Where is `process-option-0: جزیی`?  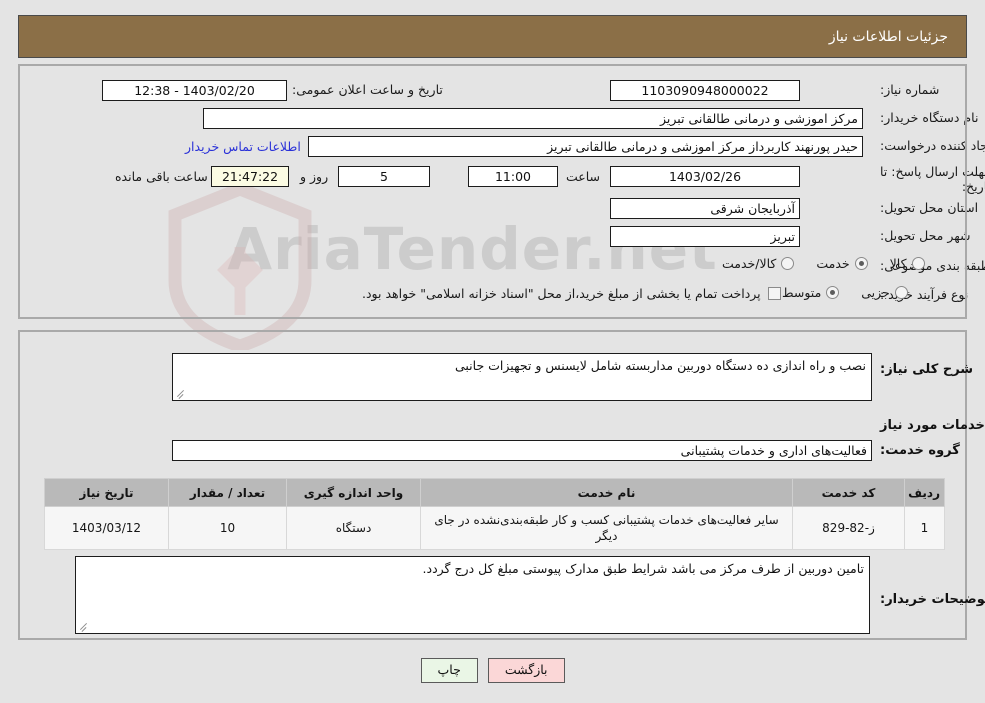 process-option-0: جزیی is located at coordinates (884, 292).